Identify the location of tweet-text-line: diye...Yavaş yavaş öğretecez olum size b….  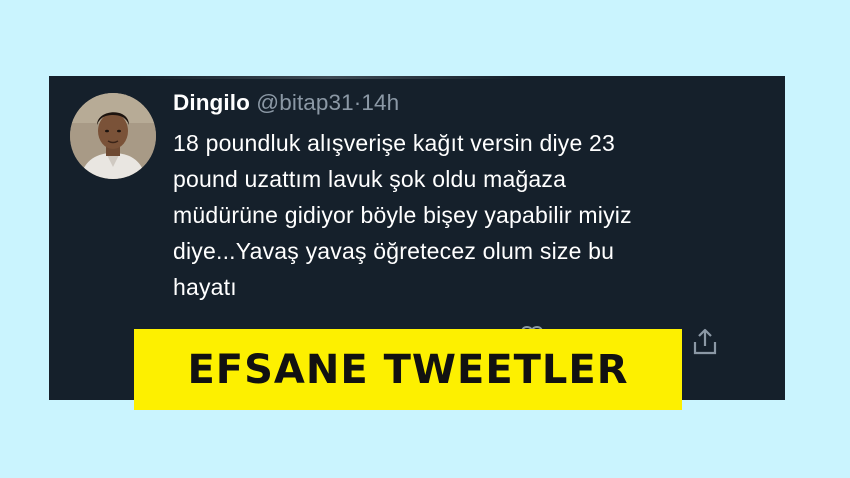
(394, 251).